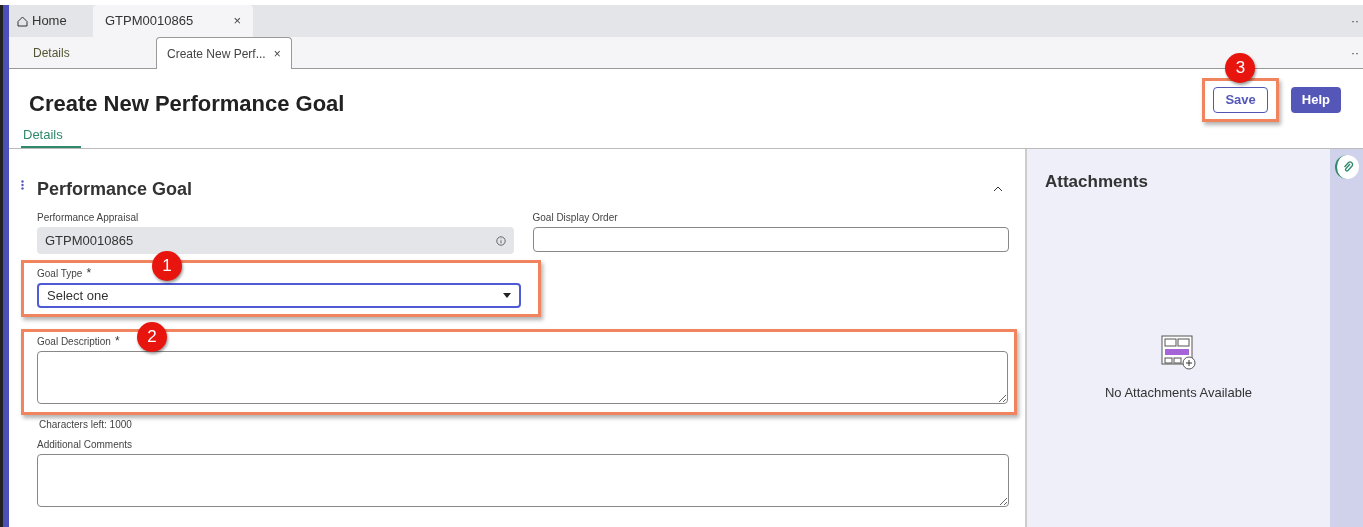  I want to click on character-counter: Characters left: 1000, so click(85, 425).